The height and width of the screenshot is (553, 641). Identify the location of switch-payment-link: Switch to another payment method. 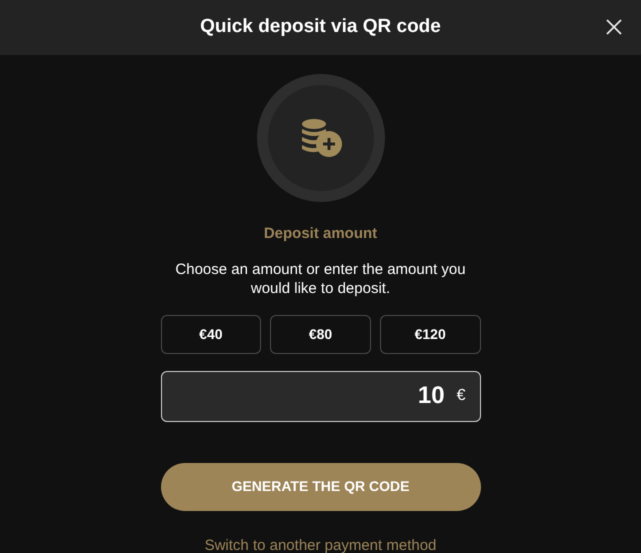
(320, 543).